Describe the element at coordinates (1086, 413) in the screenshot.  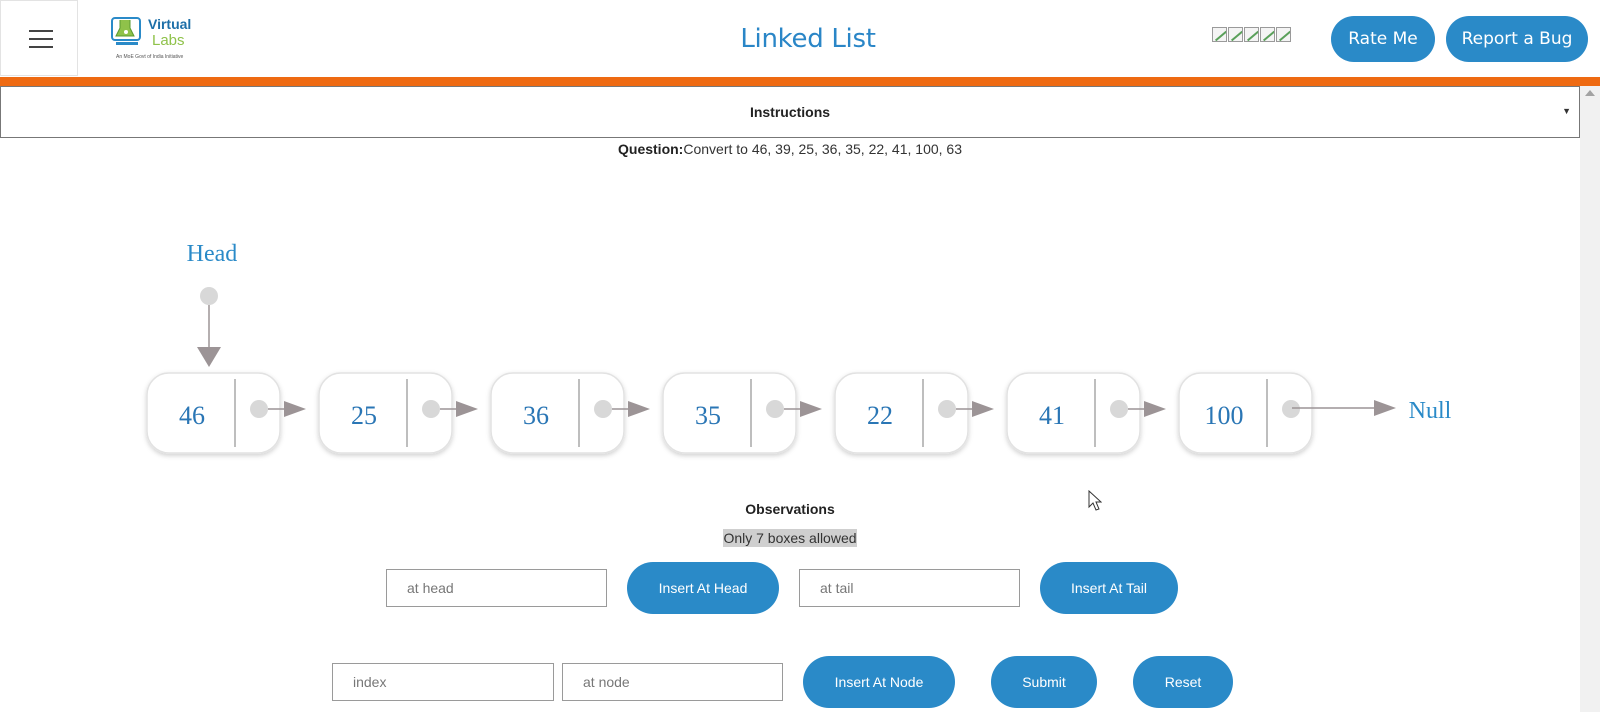
I see `list-node: 41` at that location.